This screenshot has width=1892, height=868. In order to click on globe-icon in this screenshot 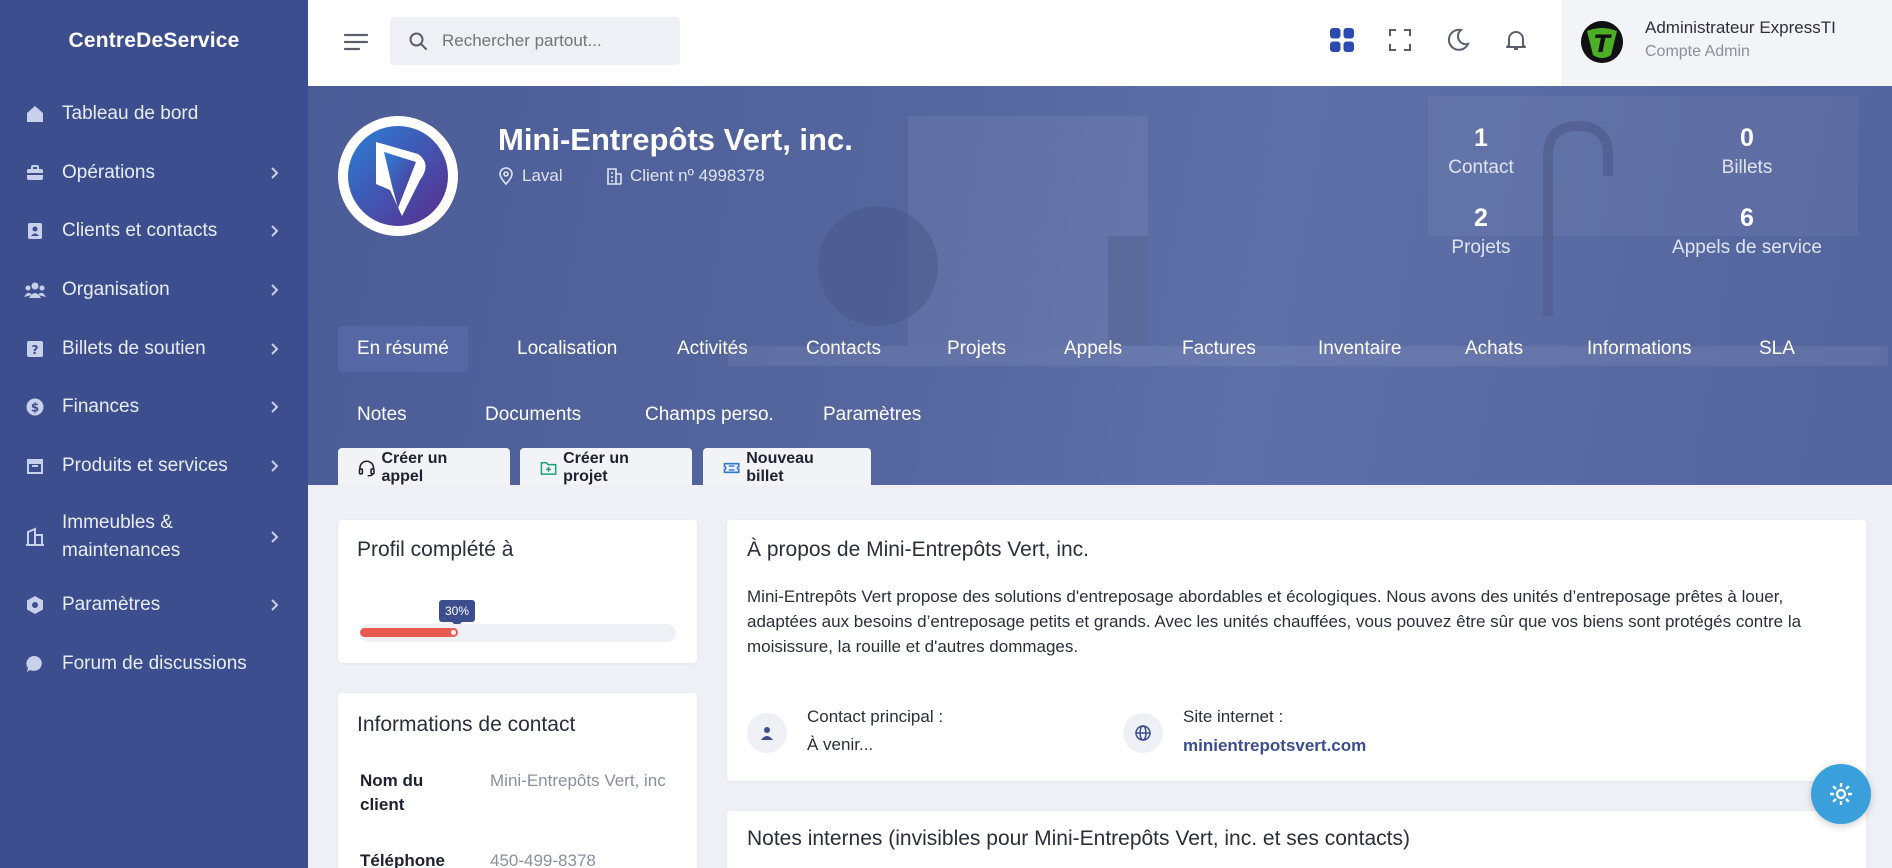, I will do `click(1143, 733)`.